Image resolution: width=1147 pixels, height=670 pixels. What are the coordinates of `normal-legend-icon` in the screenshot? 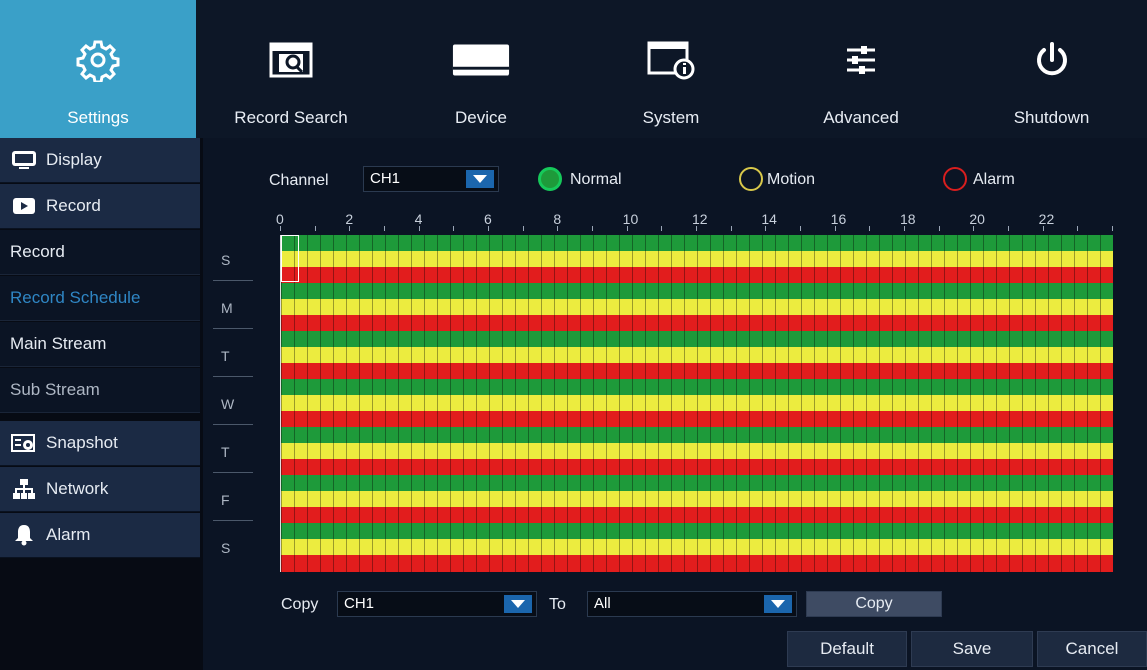 It's located at (550, 179).